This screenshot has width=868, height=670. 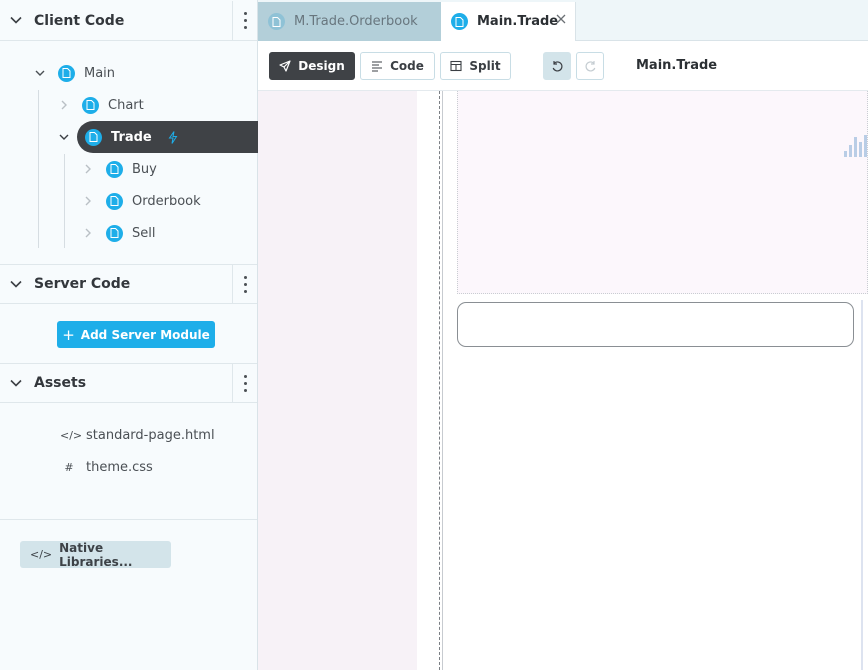 I want to click on asset-item-label: theme.css, so click(x=119, y=467).